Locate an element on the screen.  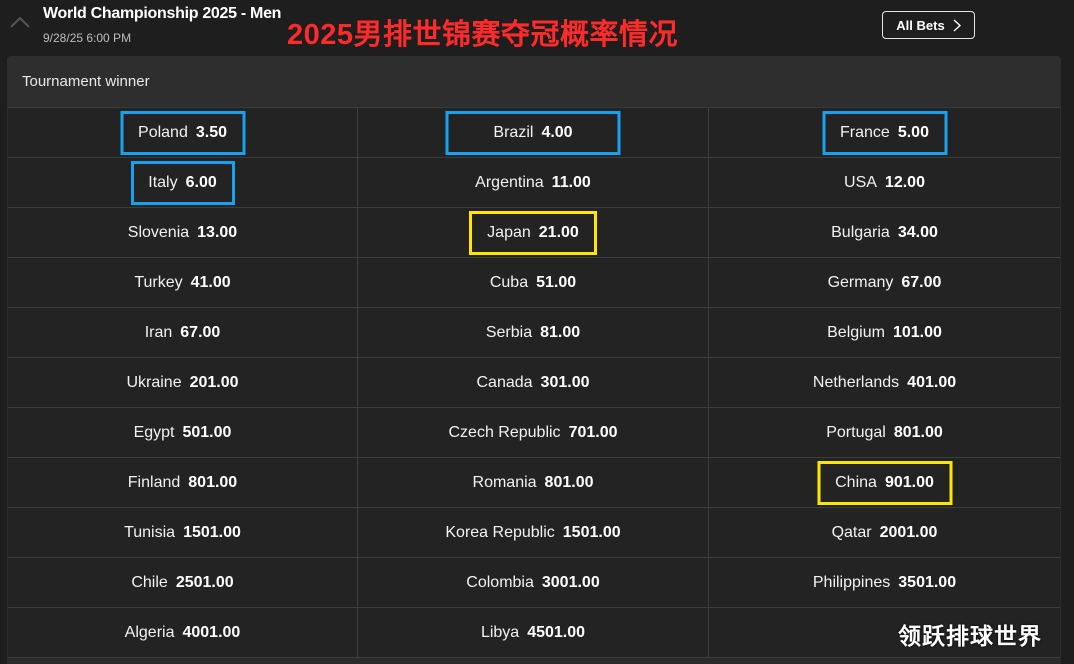
selection-cell: Brazil 4.00 is located at coordinates (533, 133).